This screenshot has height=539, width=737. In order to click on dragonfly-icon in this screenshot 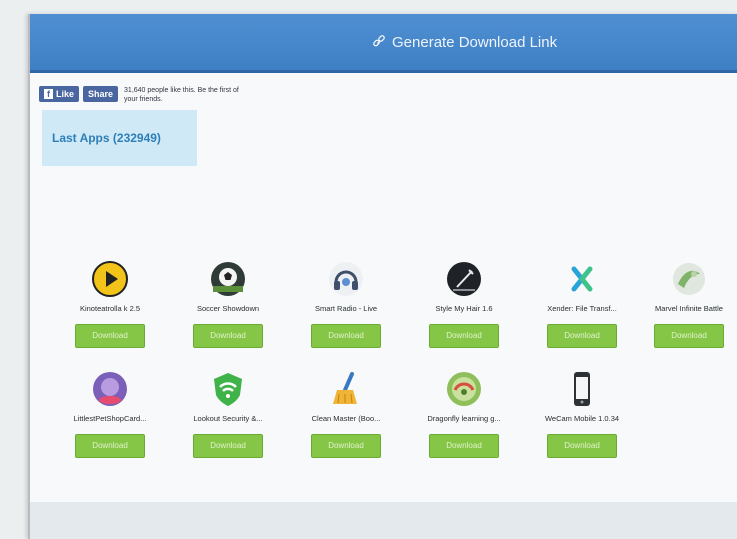, I will do `click(464, 389)`.